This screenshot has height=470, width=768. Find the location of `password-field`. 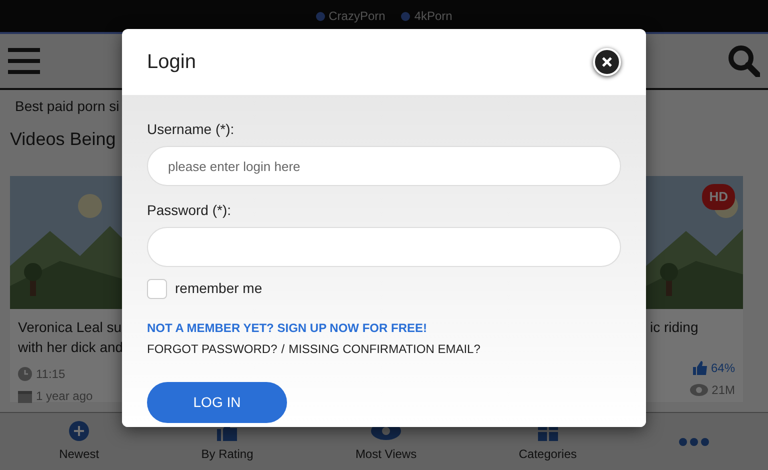

password-field is located at coordinates (384, 247).